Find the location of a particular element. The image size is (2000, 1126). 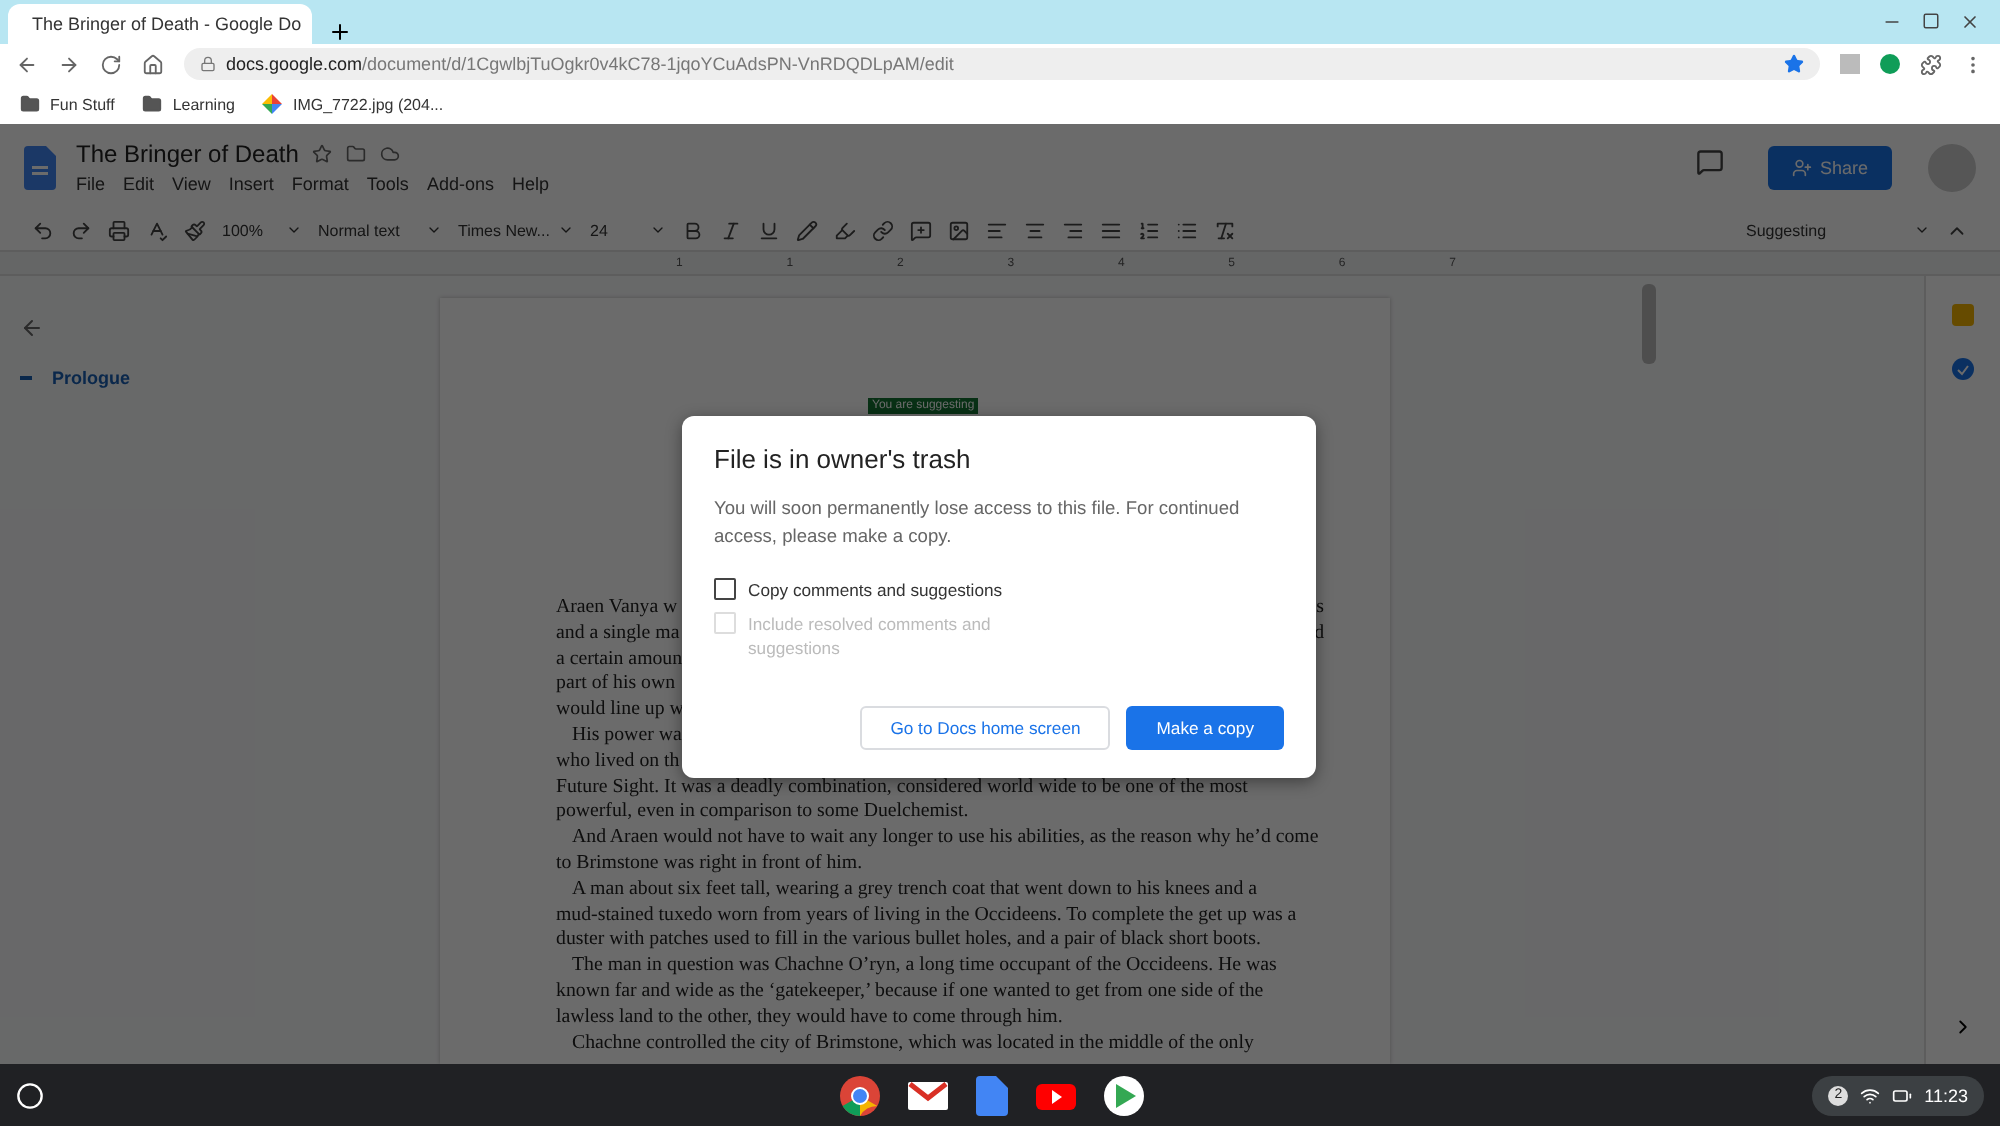

dialog-title: File is in owner's trash is located at coordinates (843, 459).